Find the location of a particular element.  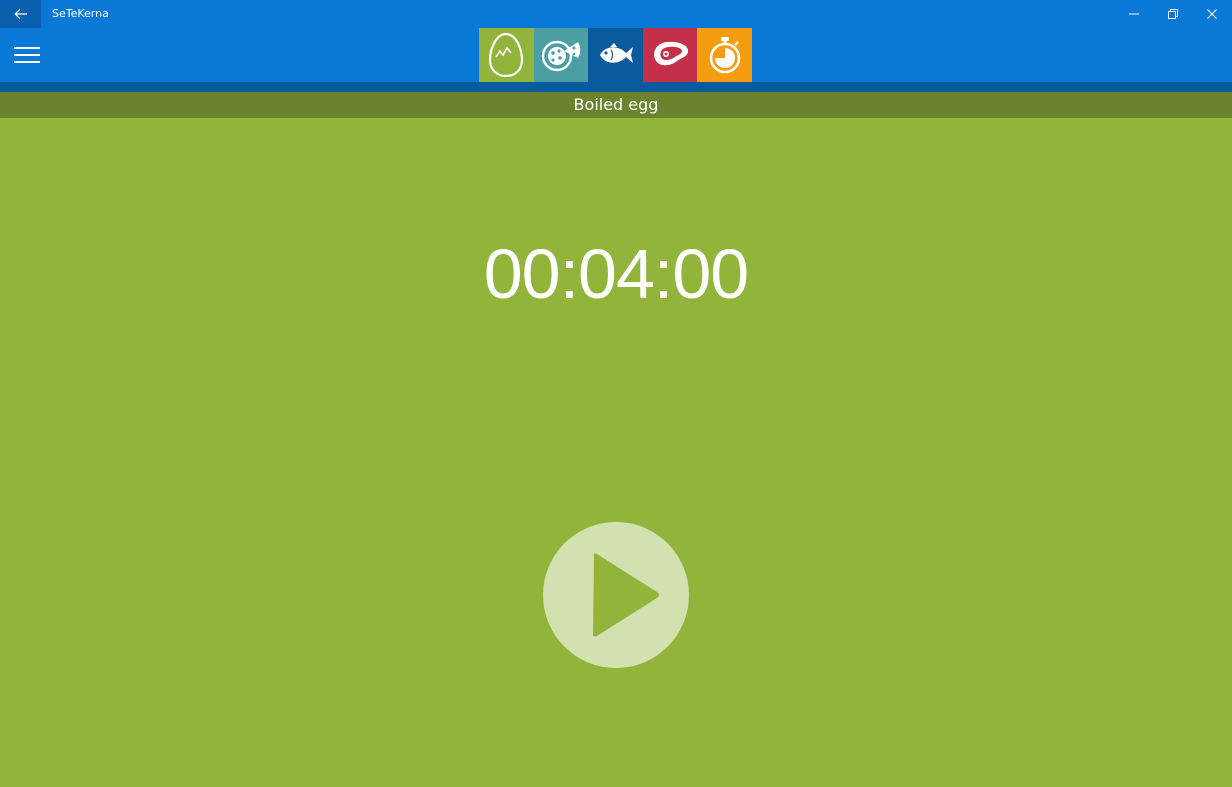

stopwatch-icon is located at coordinates (724, 55).